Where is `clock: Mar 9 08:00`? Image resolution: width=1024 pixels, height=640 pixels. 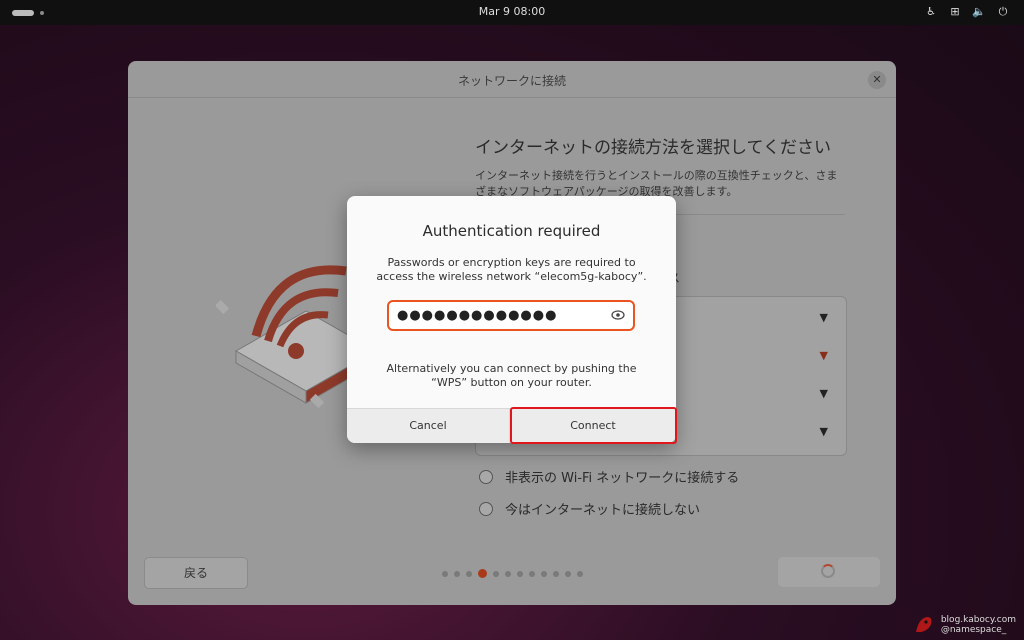 clock: Mar 9 08:00 is located at coordinates (512, 11).